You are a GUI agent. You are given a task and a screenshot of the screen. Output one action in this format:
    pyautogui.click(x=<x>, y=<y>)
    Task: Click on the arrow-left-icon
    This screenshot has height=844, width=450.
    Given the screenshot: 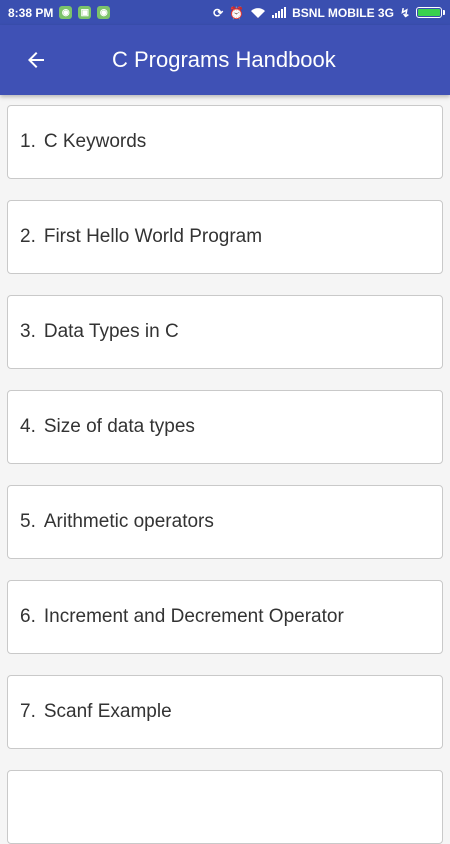 What is the action you would take?
    pyautogui.click(x=36, y=60)
    